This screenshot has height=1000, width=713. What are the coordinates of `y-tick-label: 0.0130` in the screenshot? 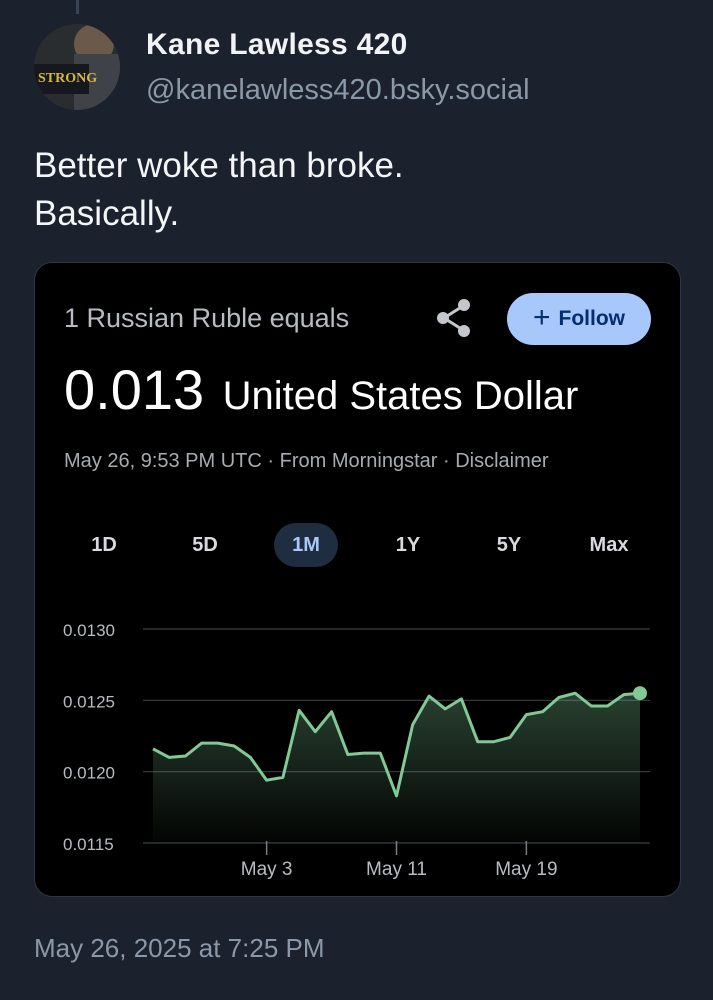 It's located at (89, 630).